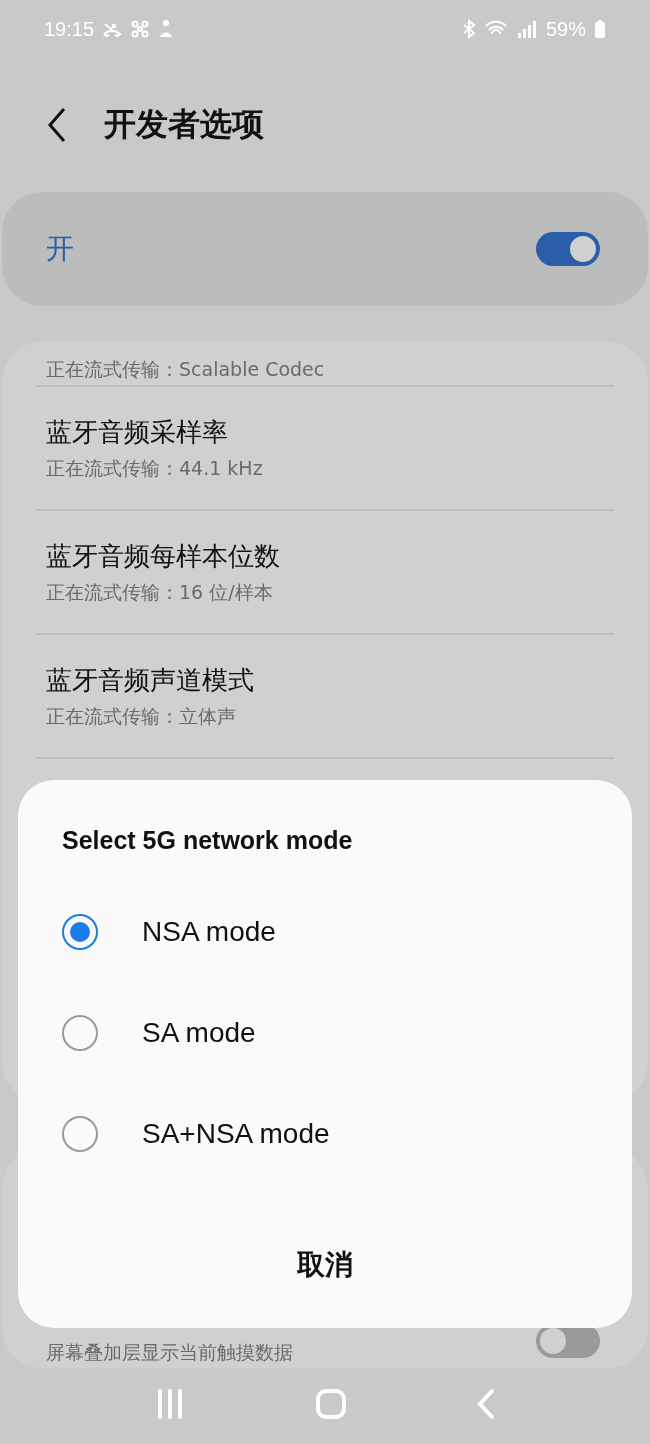 Image resolution: width=650 pixels, height=1444 pixels. What do you see at coordinates (199, 1032) in the screenshot?
I see `option-label: SA mode` at bounding box center [199, 1032].